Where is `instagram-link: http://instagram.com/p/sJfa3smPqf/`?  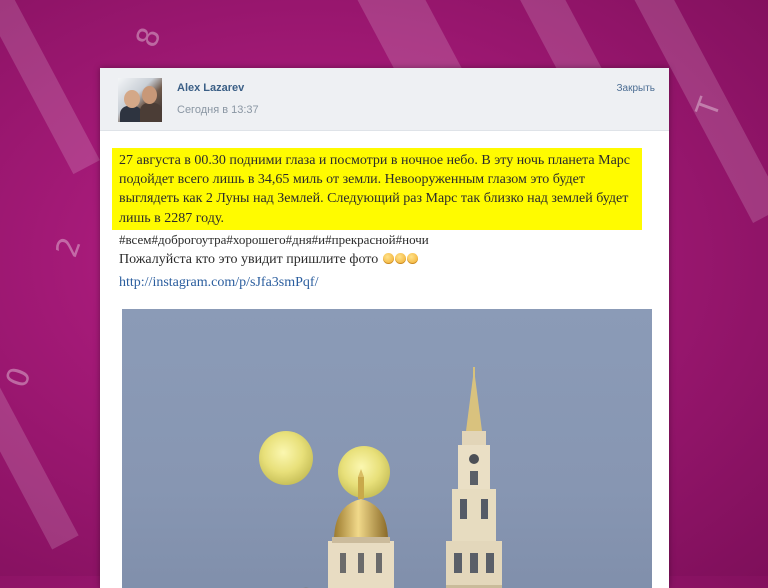
instagram-link: http://instagram.com/p/sJfa3smPqf/ is located at coordinates (219, 283).